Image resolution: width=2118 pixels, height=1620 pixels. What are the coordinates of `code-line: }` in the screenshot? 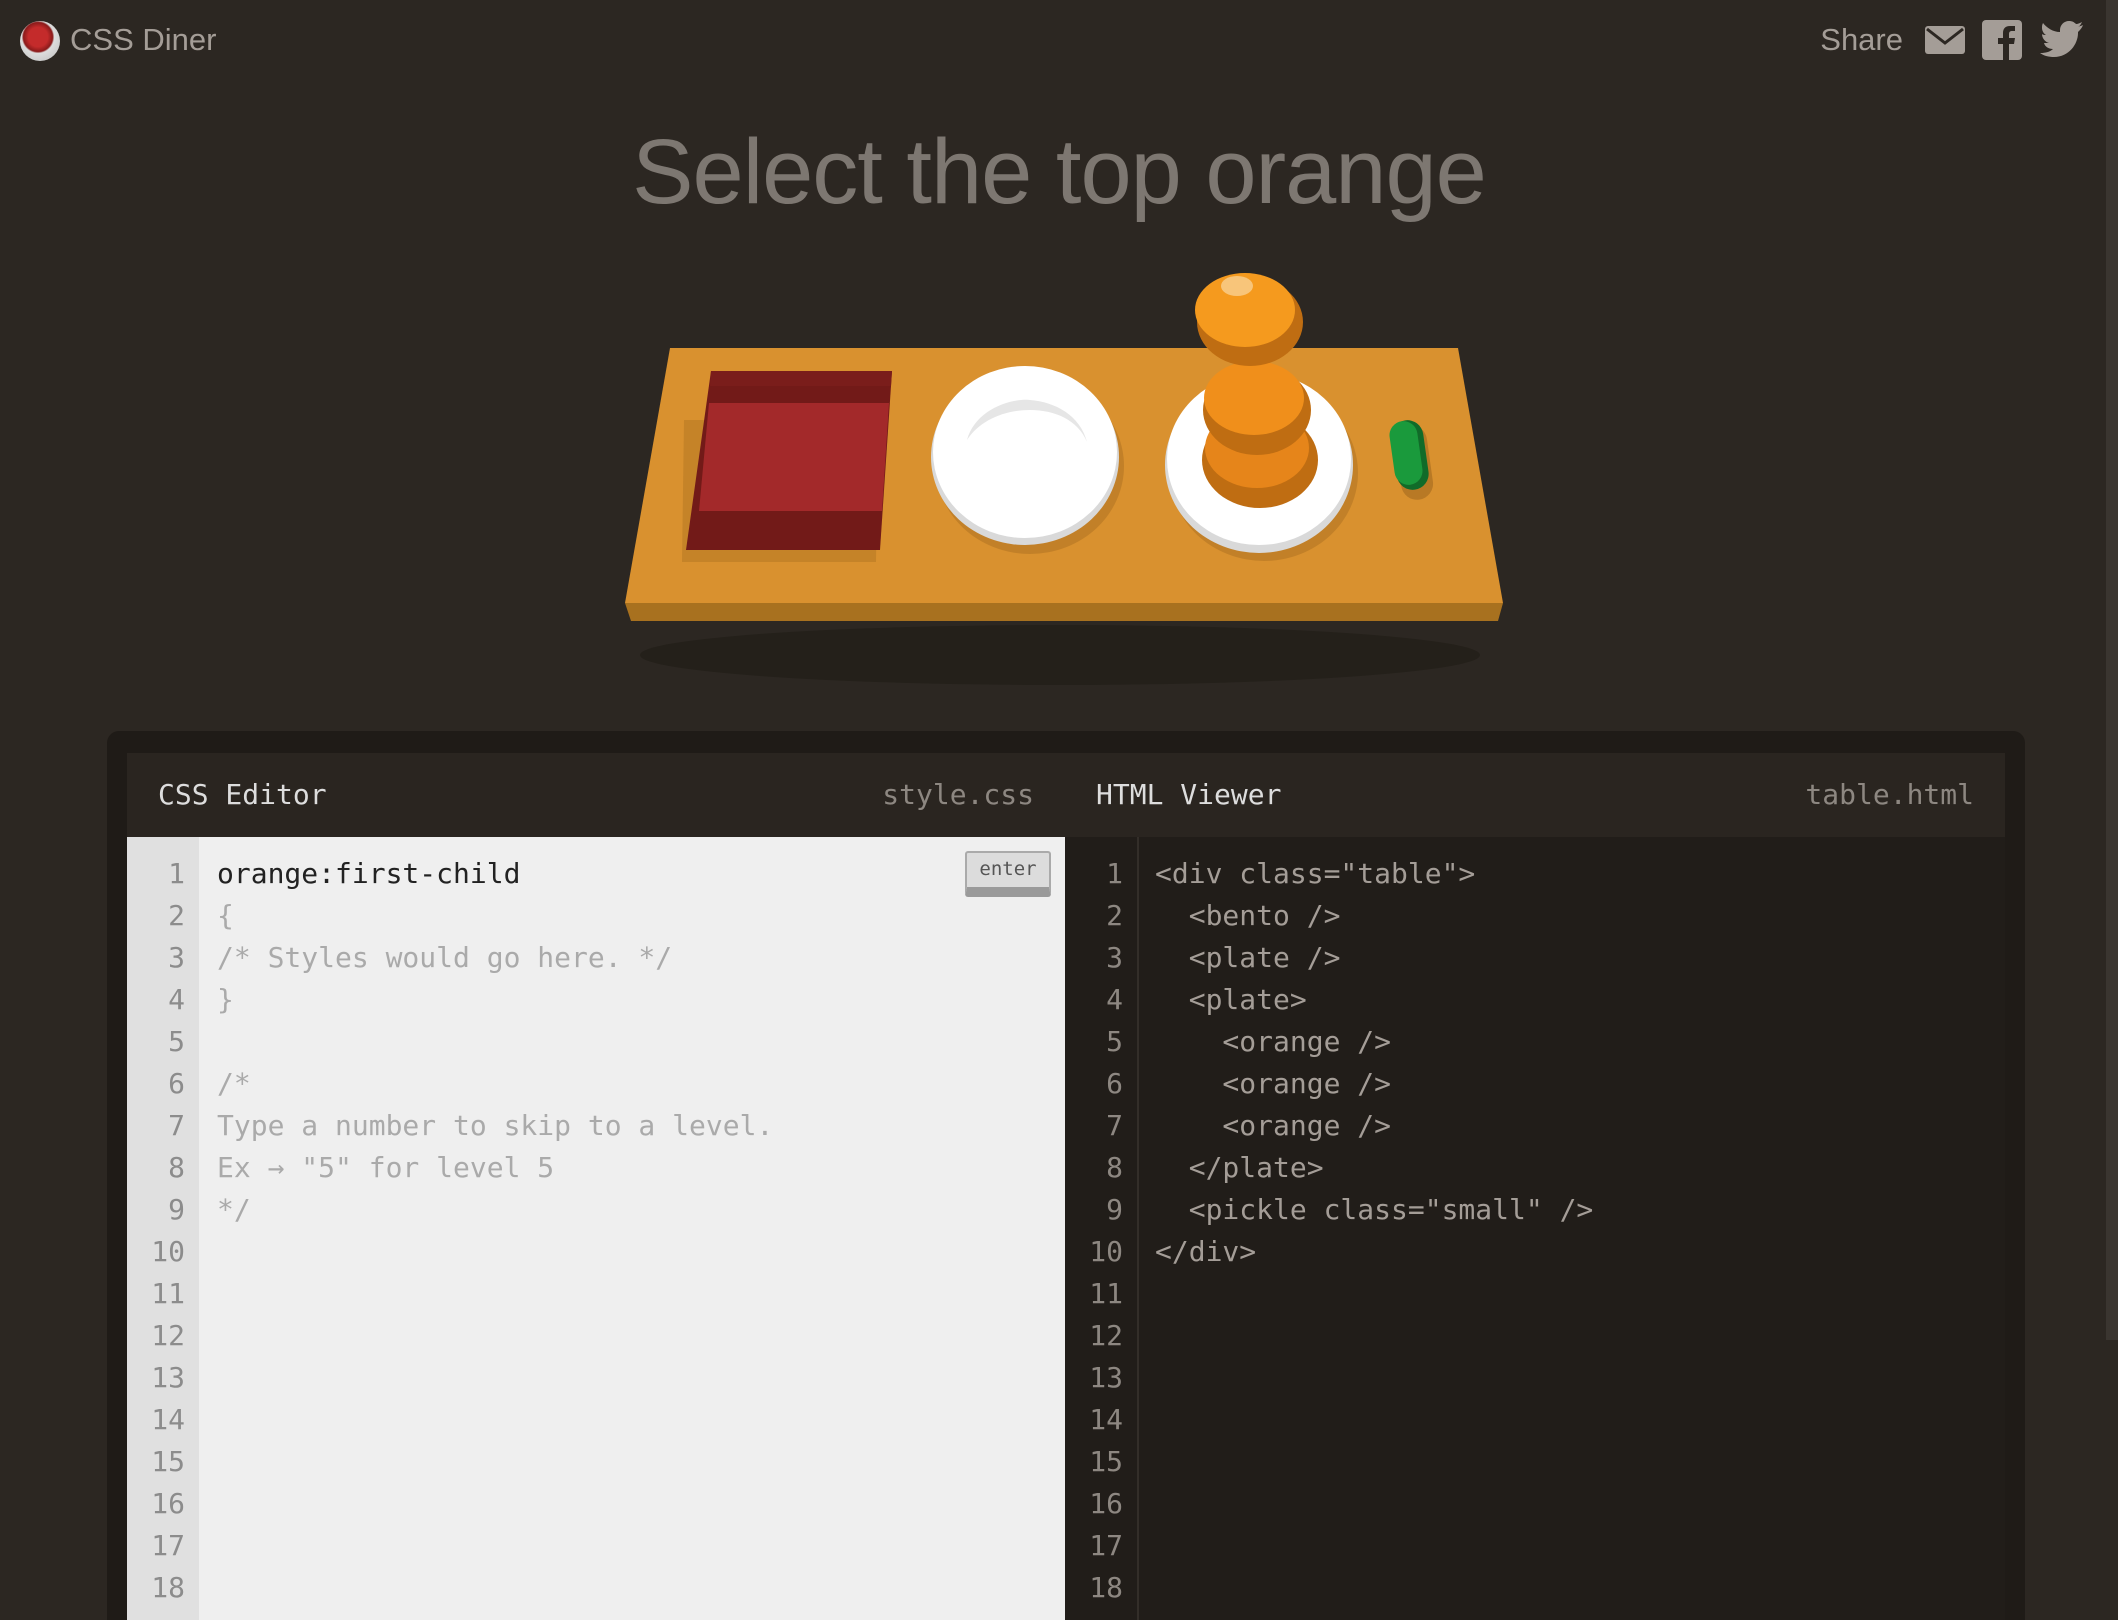 It's located at (225, 999).